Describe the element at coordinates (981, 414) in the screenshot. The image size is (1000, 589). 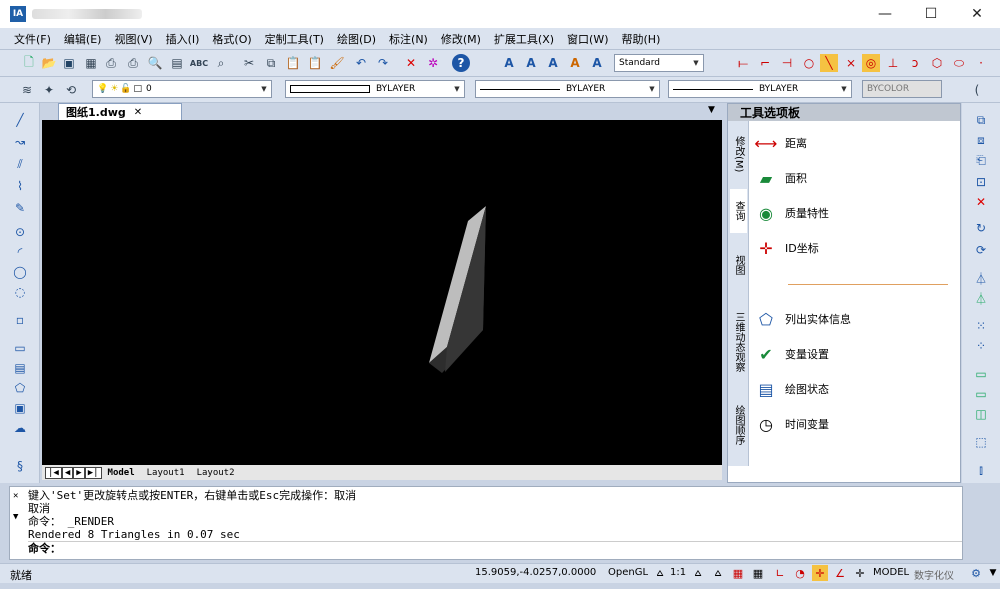
I see `extend-icon: ◫` at that location.